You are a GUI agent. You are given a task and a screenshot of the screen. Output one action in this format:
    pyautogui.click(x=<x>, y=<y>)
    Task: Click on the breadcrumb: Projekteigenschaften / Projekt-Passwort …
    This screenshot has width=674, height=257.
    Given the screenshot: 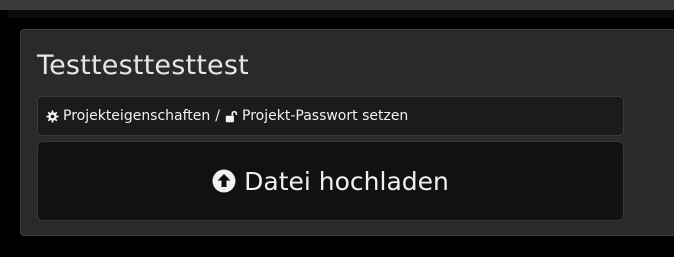 What is the action you would take?
    pyautogui.click(x=330, y=116)
    